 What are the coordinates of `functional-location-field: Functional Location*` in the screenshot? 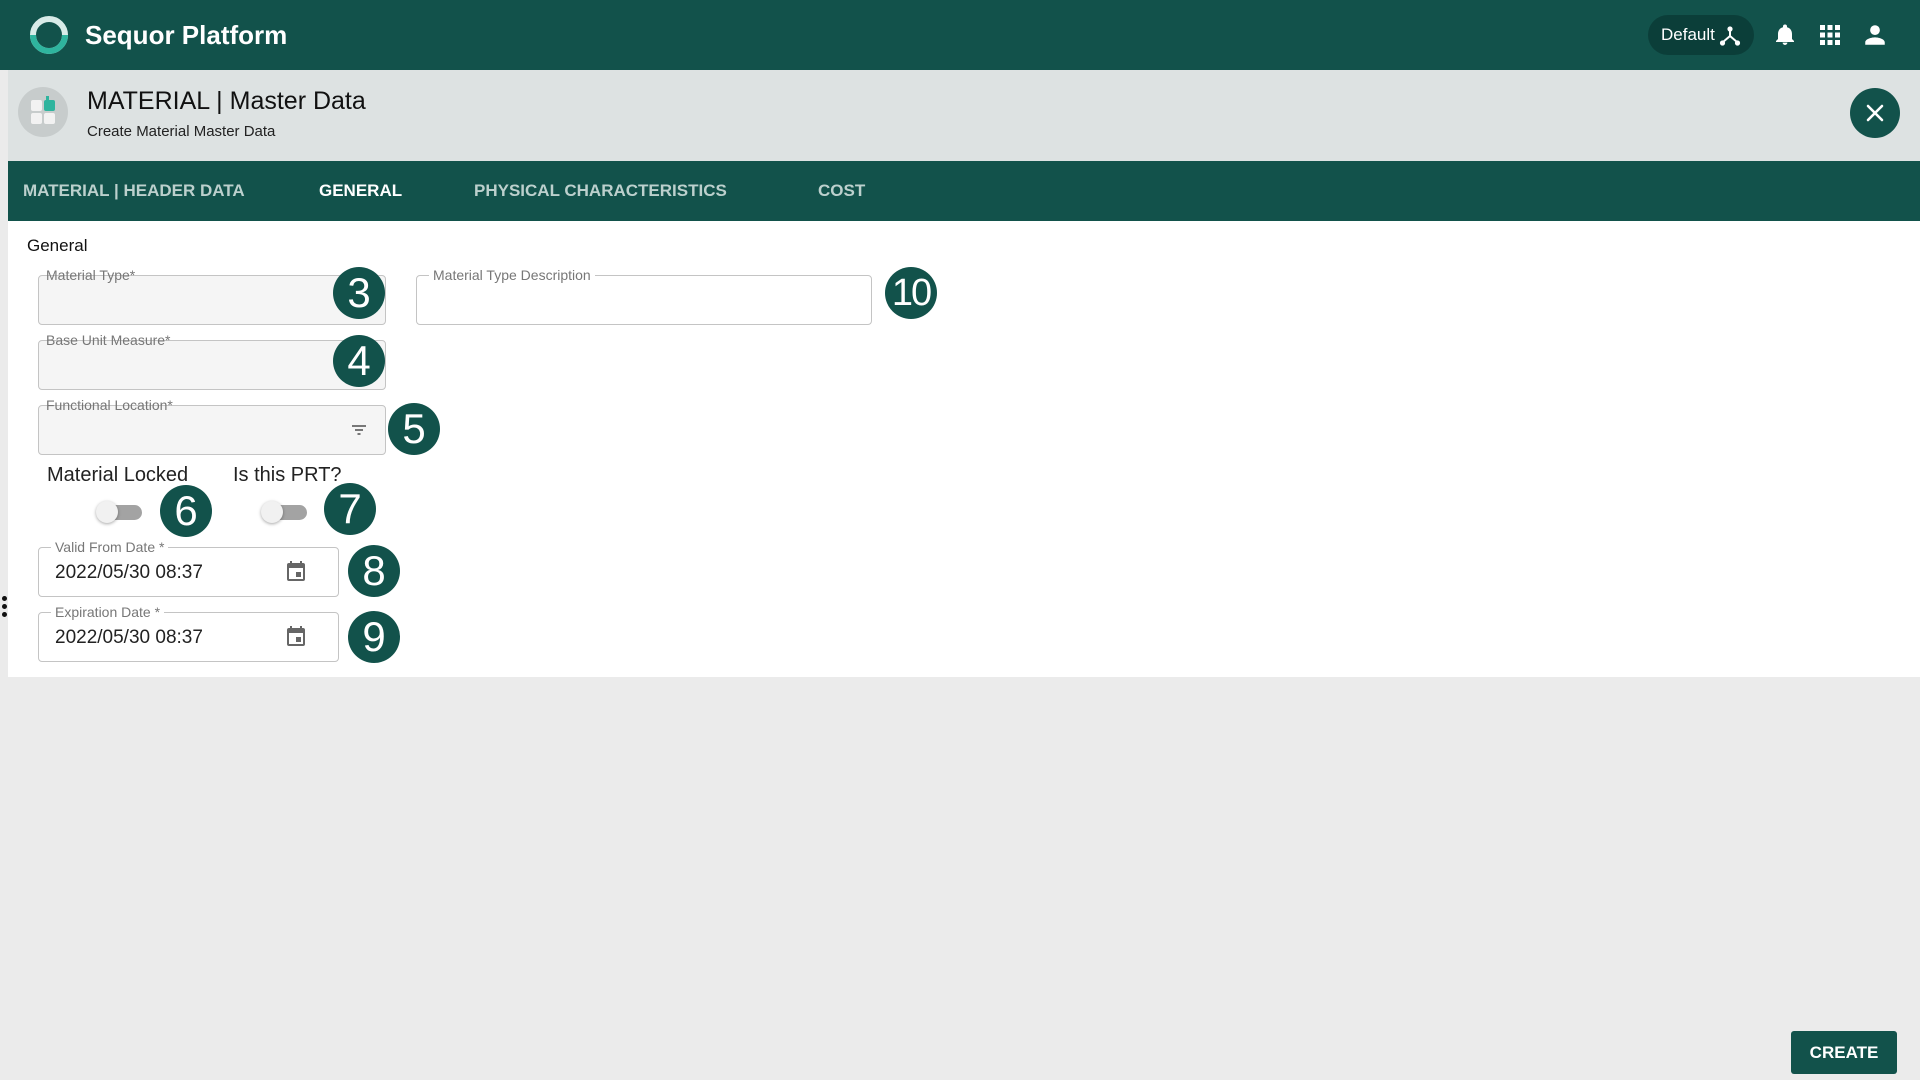 It's located at (212, 426).